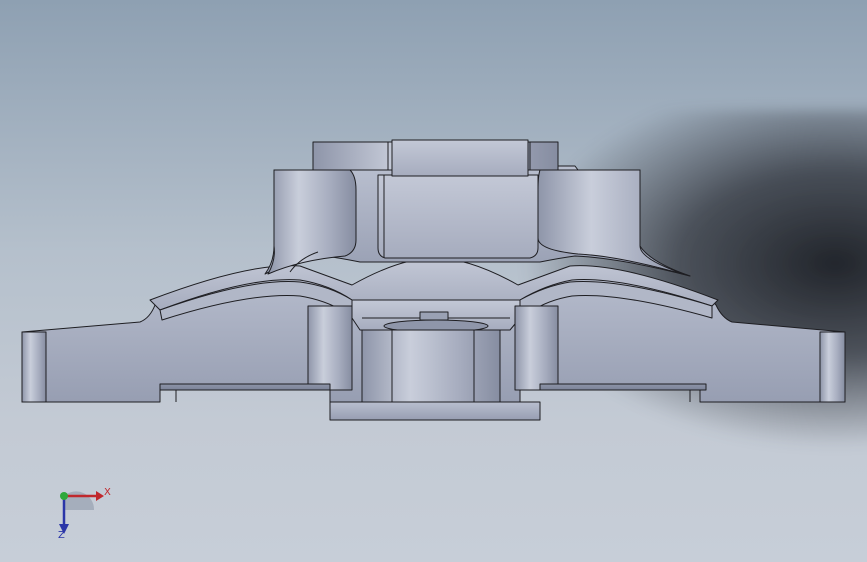 This screenshot has width=867, height=562. Describe the element at coordinates (435, 411) in the screenshot. I see `bottom-spigot` at that location.